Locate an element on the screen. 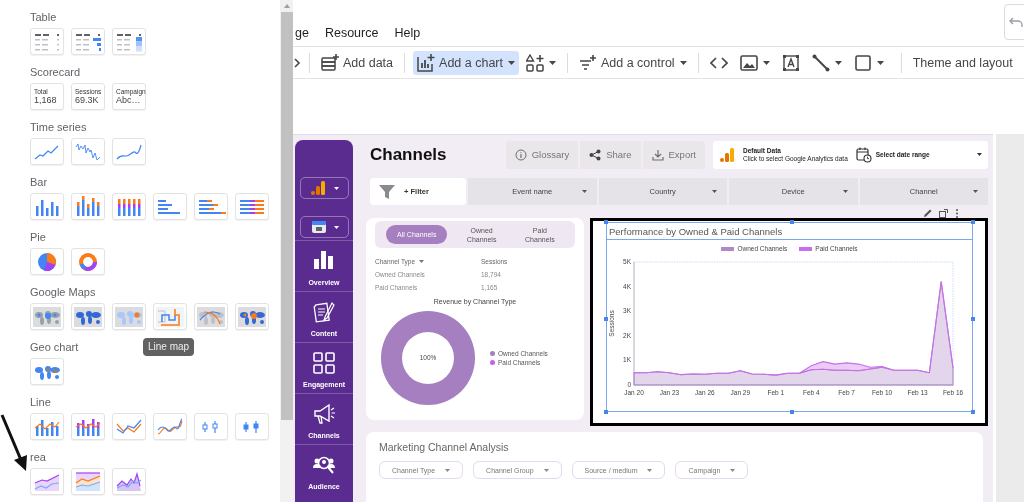 The image size is (1024, 502). menu-item: Resource is located at coordinates (351, 33).